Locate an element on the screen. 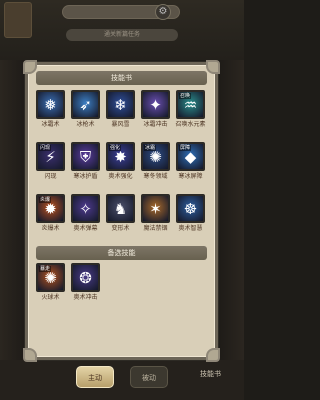 The width and height of the screenshot is (320, 400). skill-icon-frame: ✦ is located at coordinates (155, 104).